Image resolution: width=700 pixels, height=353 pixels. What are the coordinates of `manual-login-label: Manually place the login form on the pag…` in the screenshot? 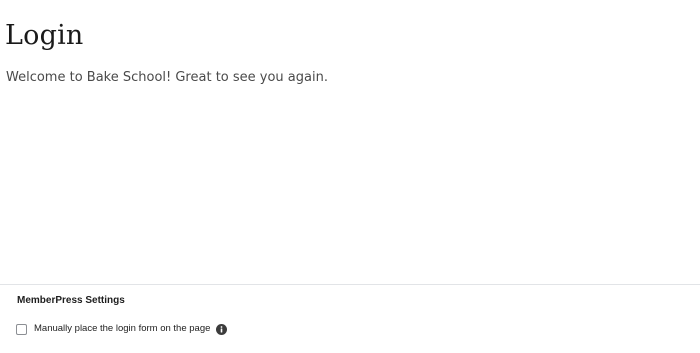 It's located at (122, 328).